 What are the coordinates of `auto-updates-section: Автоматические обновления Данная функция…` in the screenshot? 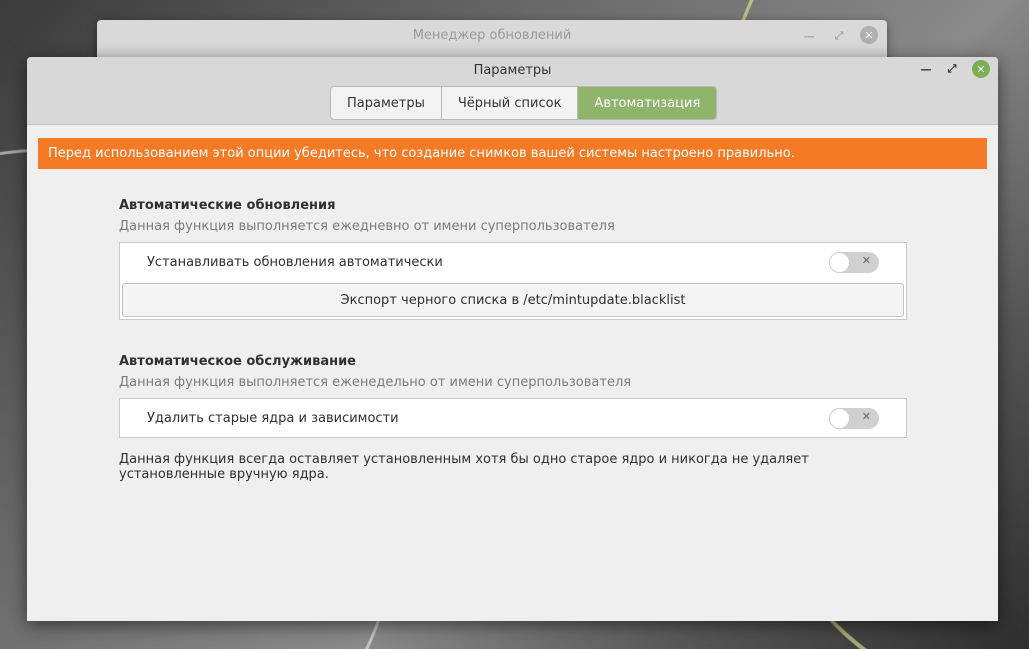 It's located at (513, 259).